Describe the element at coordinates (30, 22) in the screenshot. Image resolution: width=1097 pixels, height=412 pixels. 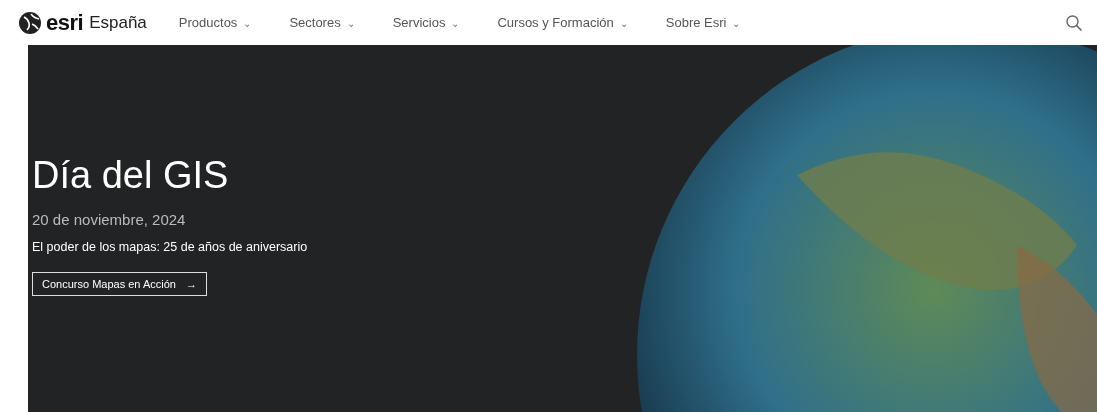
I see `globe-icon` at that location.